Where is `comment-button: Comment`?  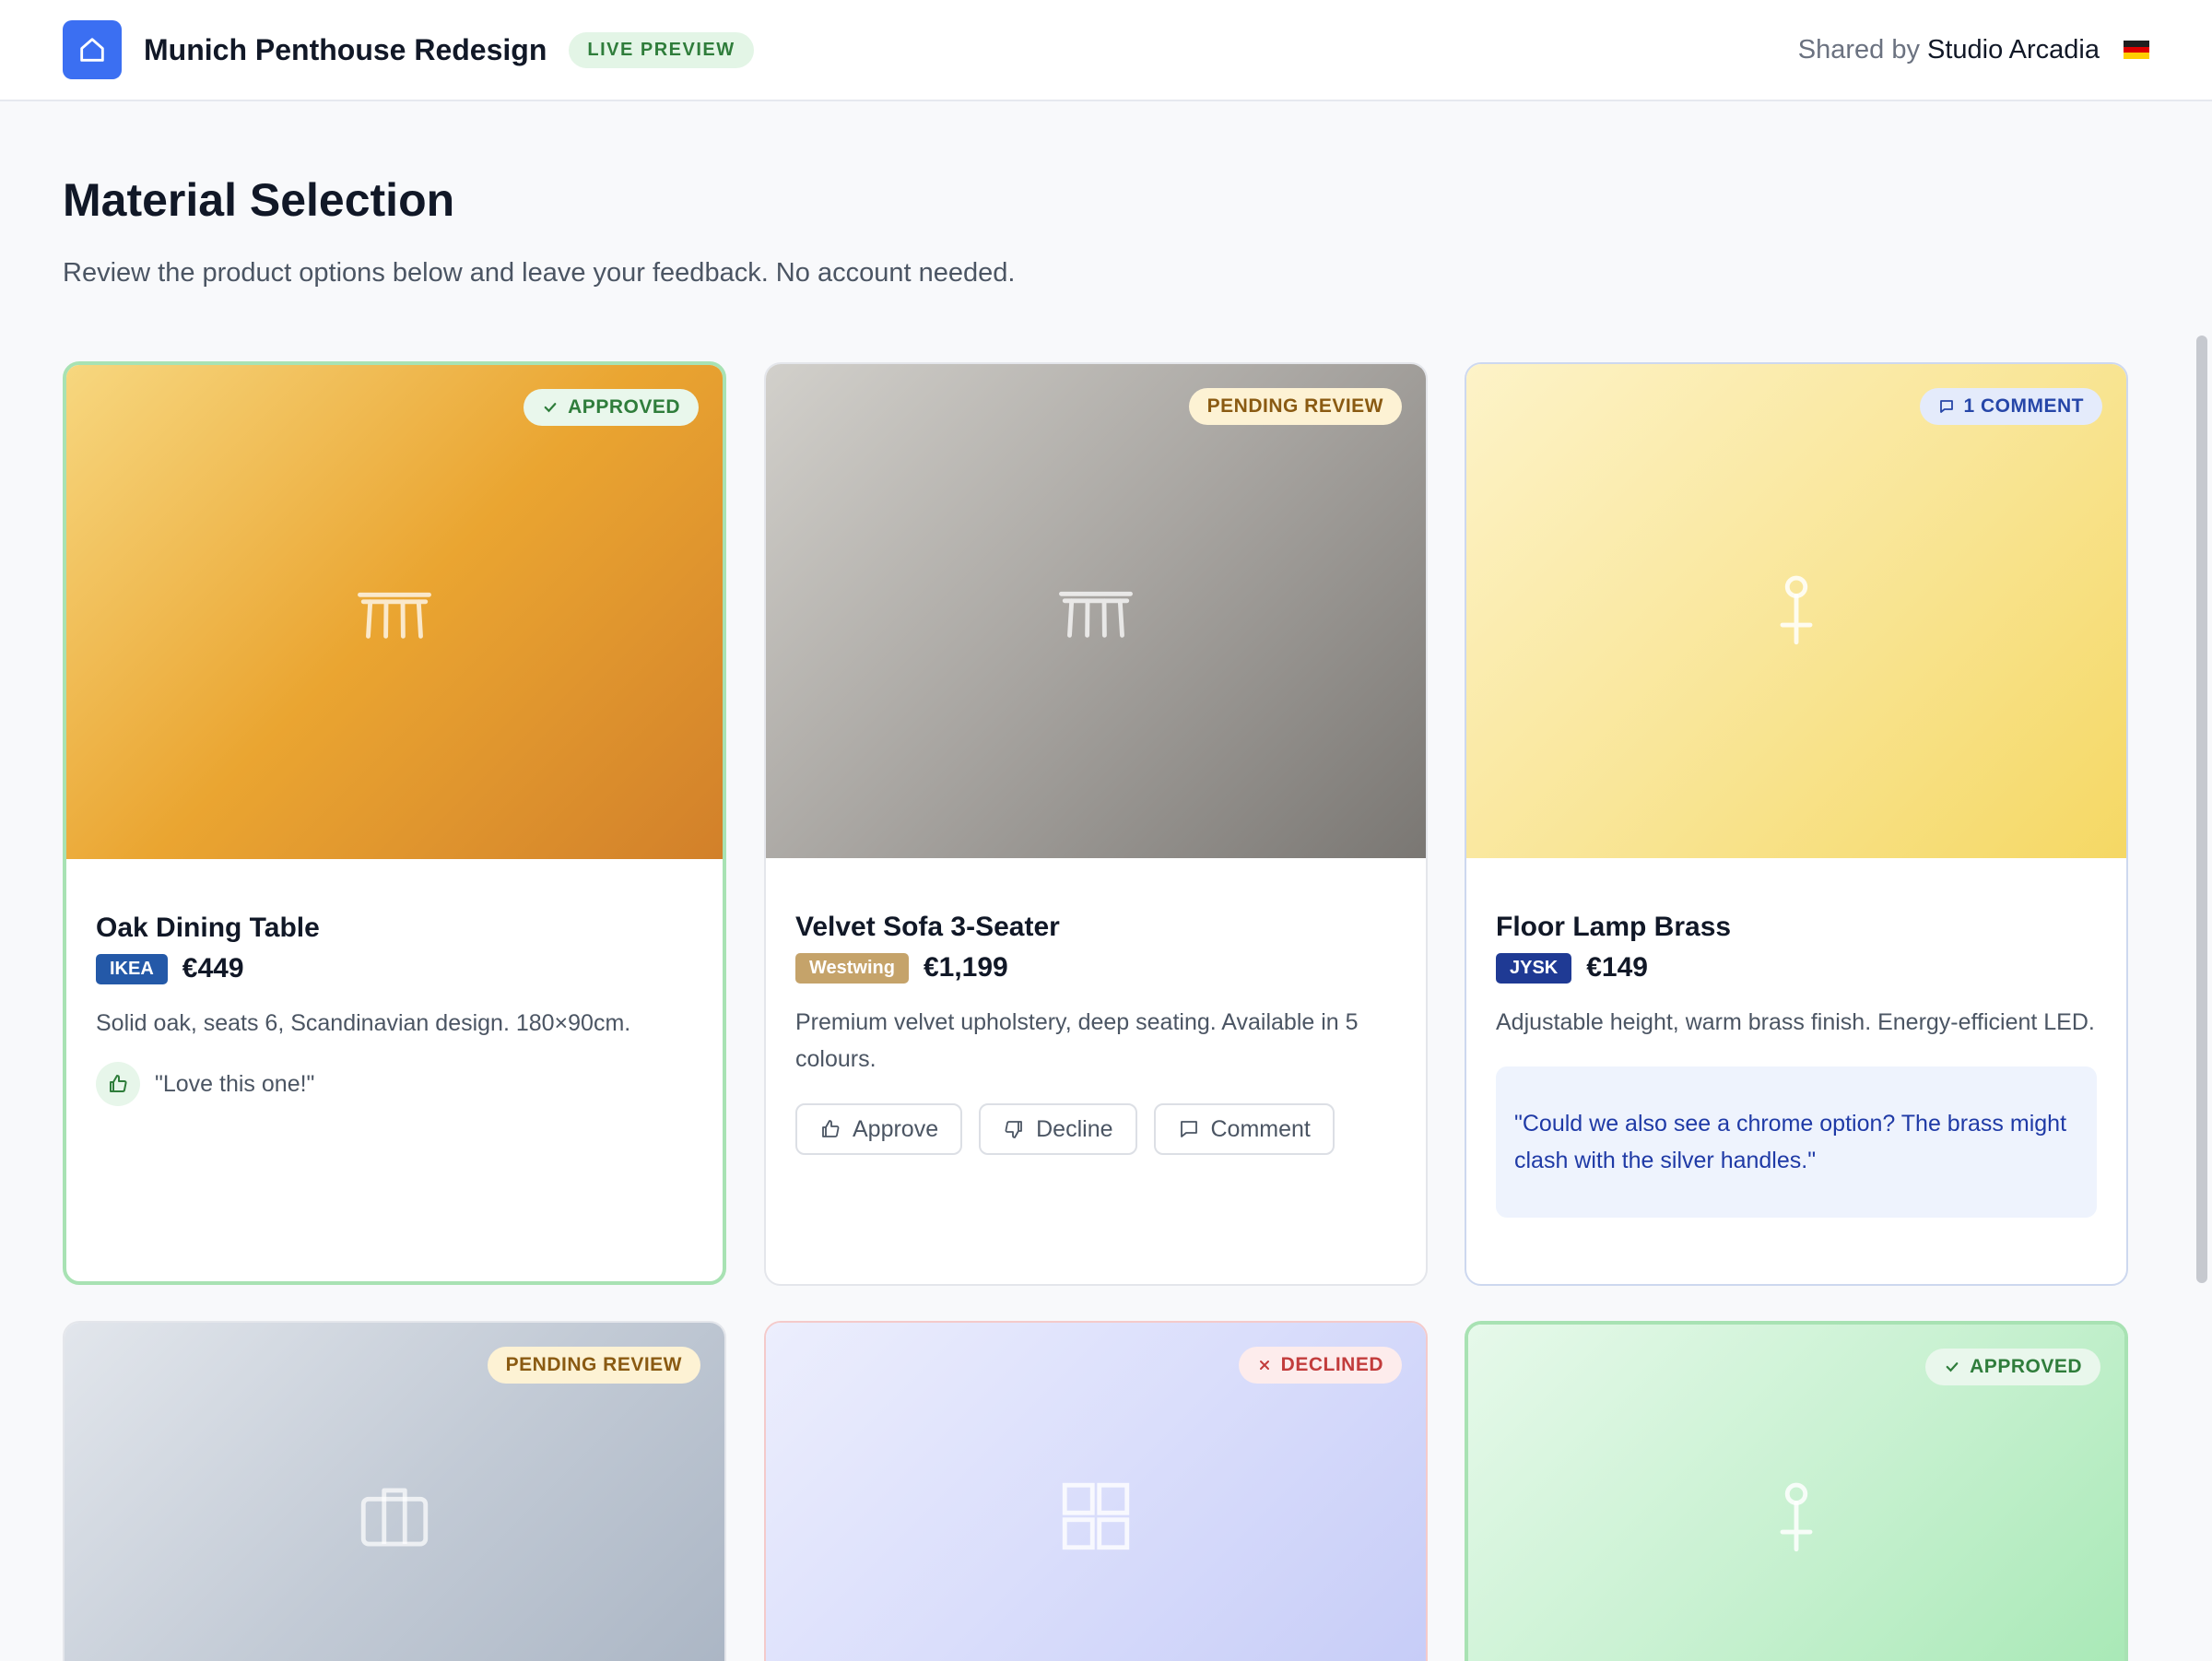
comment-button: Comment is located at coordinates (1244, 1129).